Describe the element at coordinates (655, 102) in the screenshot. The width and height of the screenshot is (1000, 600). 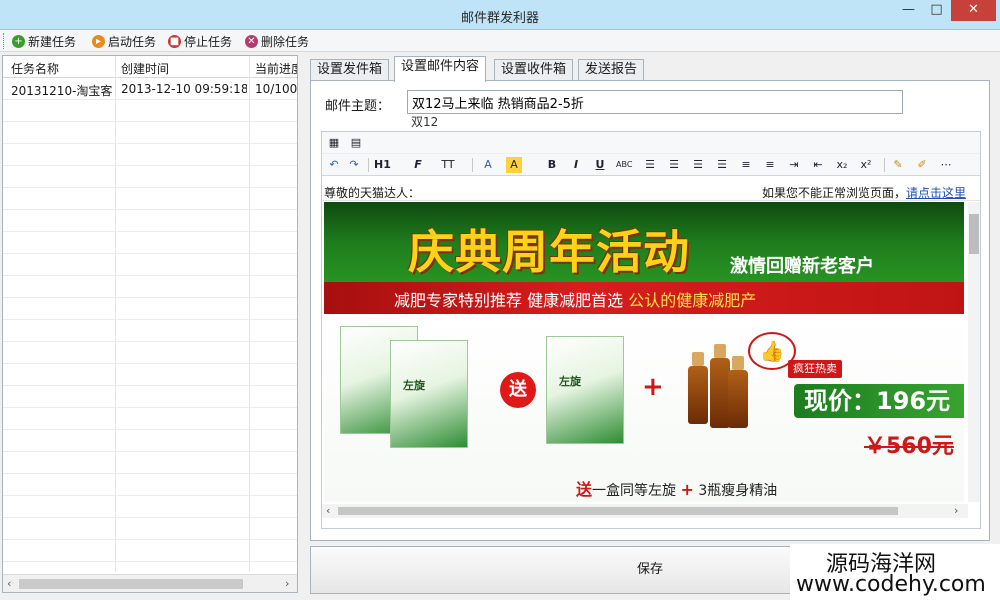
I see `subject-input` at that location.